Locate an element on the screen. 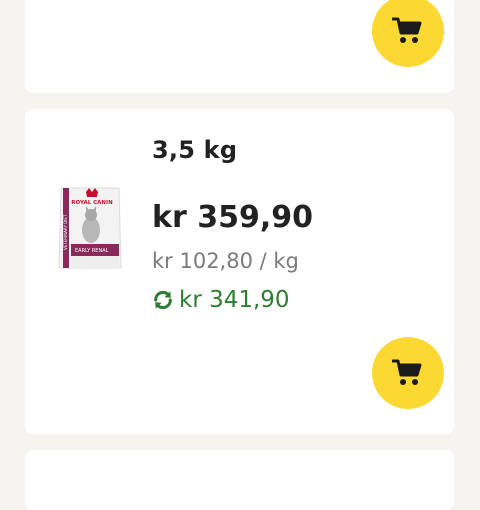  add-to-cart-button is located at coordinates (408, 373).